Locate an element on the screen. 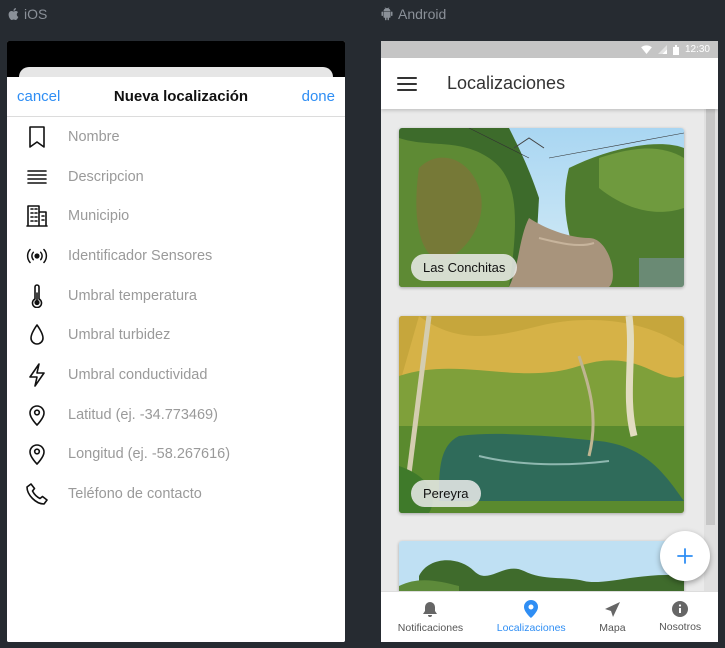  field-latitud is located at coordinates (176, 415).